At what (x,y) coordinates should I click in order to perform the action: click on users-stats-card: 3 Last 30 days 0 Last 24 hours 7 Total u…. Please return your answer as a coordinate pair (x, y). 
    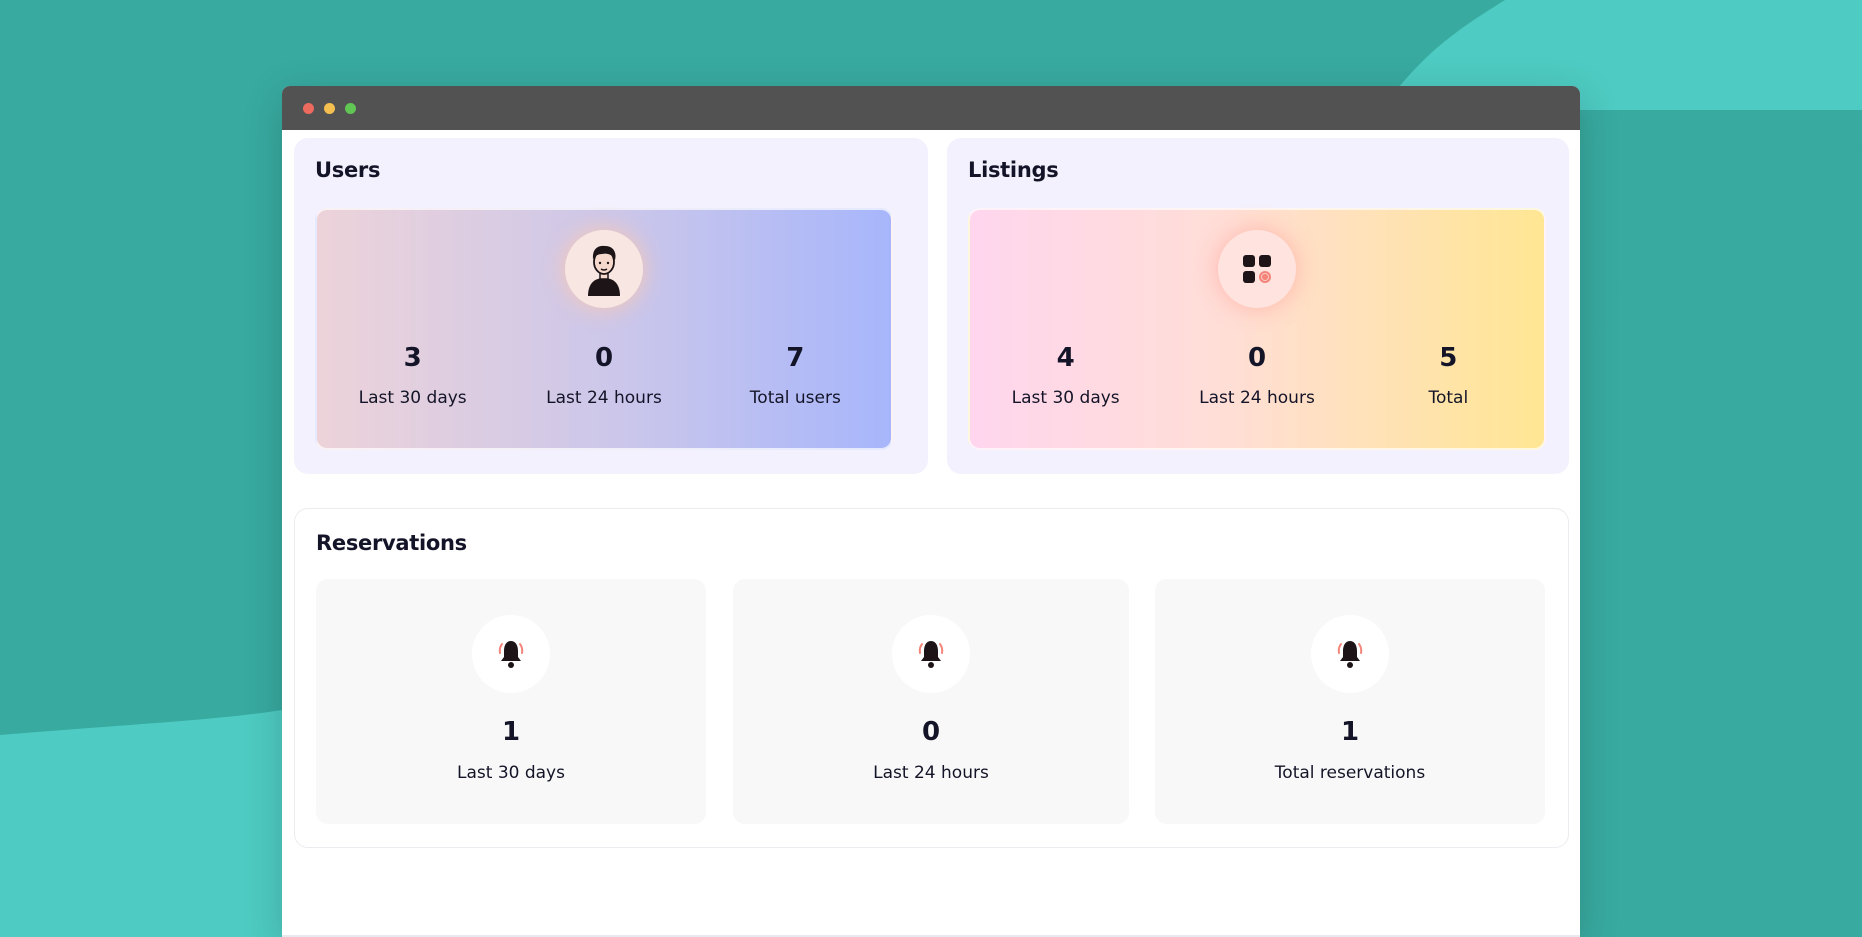
    Looking at the image, I should click on (604, 329).